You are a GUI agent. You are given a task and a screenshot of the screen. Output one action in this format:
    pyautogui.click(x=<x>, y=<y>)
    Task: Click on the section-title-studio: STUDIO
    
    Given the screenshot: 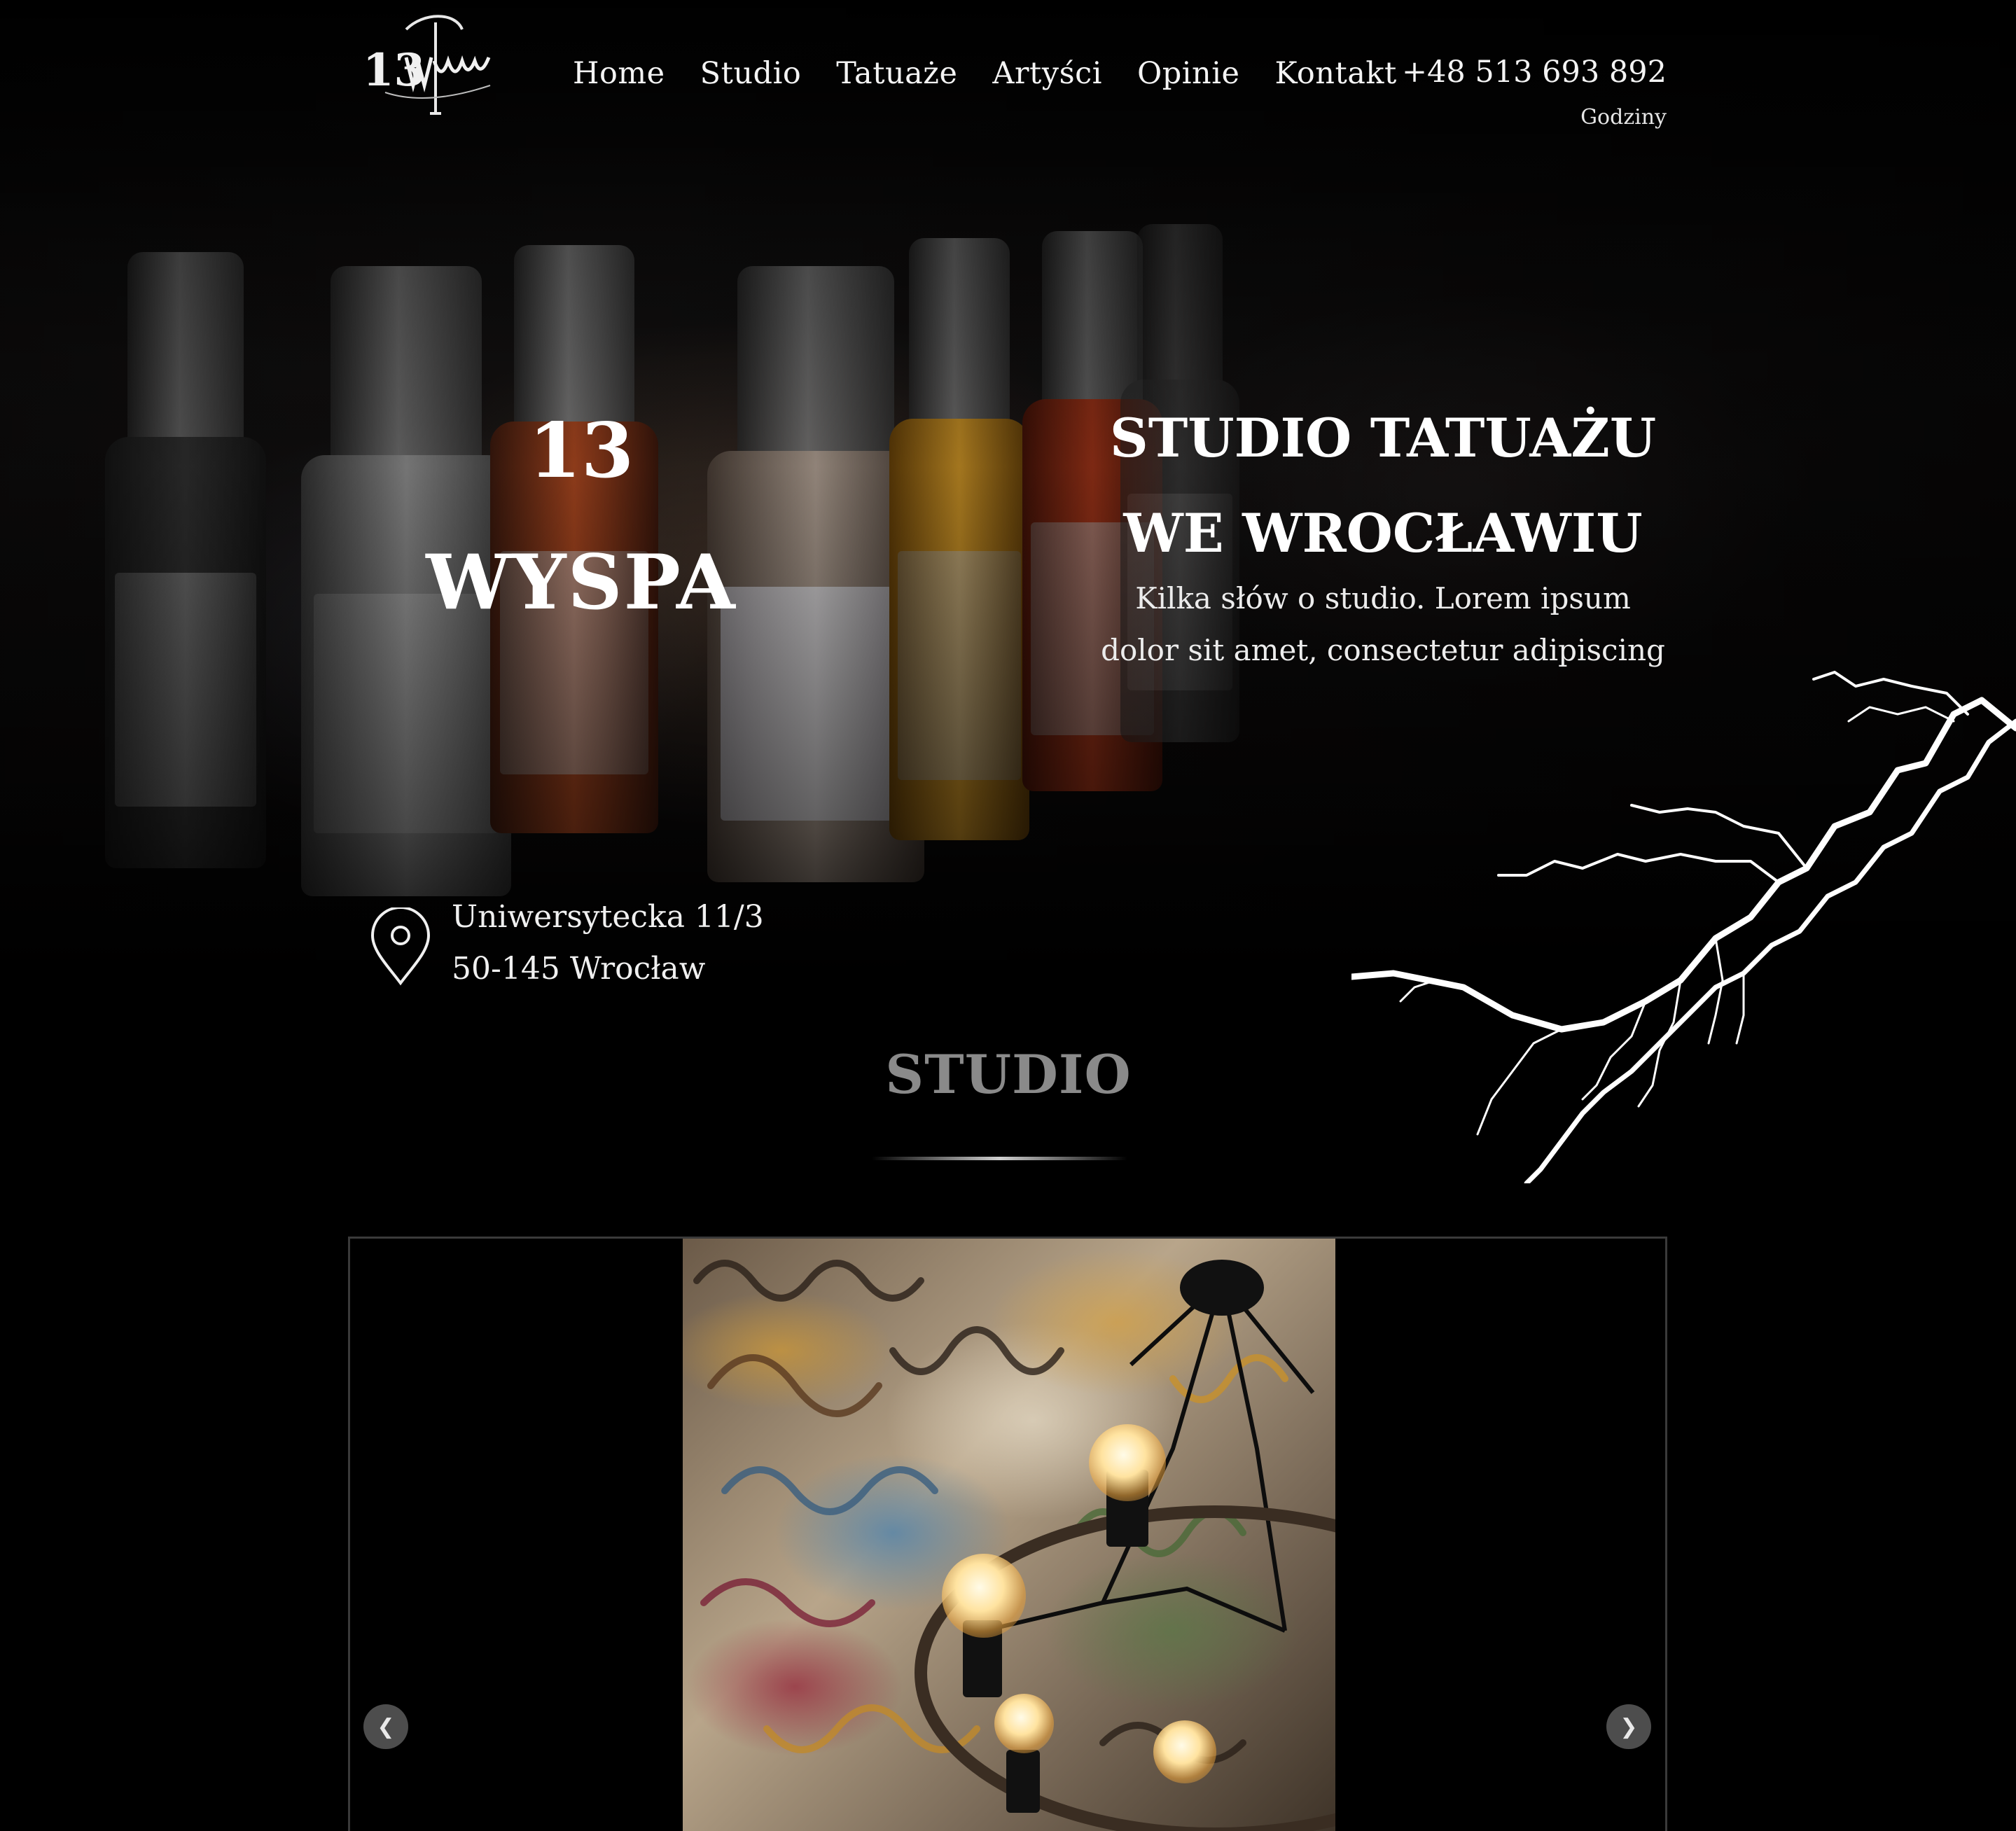 What is the action you would take?
    pyautogui.click(x=1008, y=1074)
    